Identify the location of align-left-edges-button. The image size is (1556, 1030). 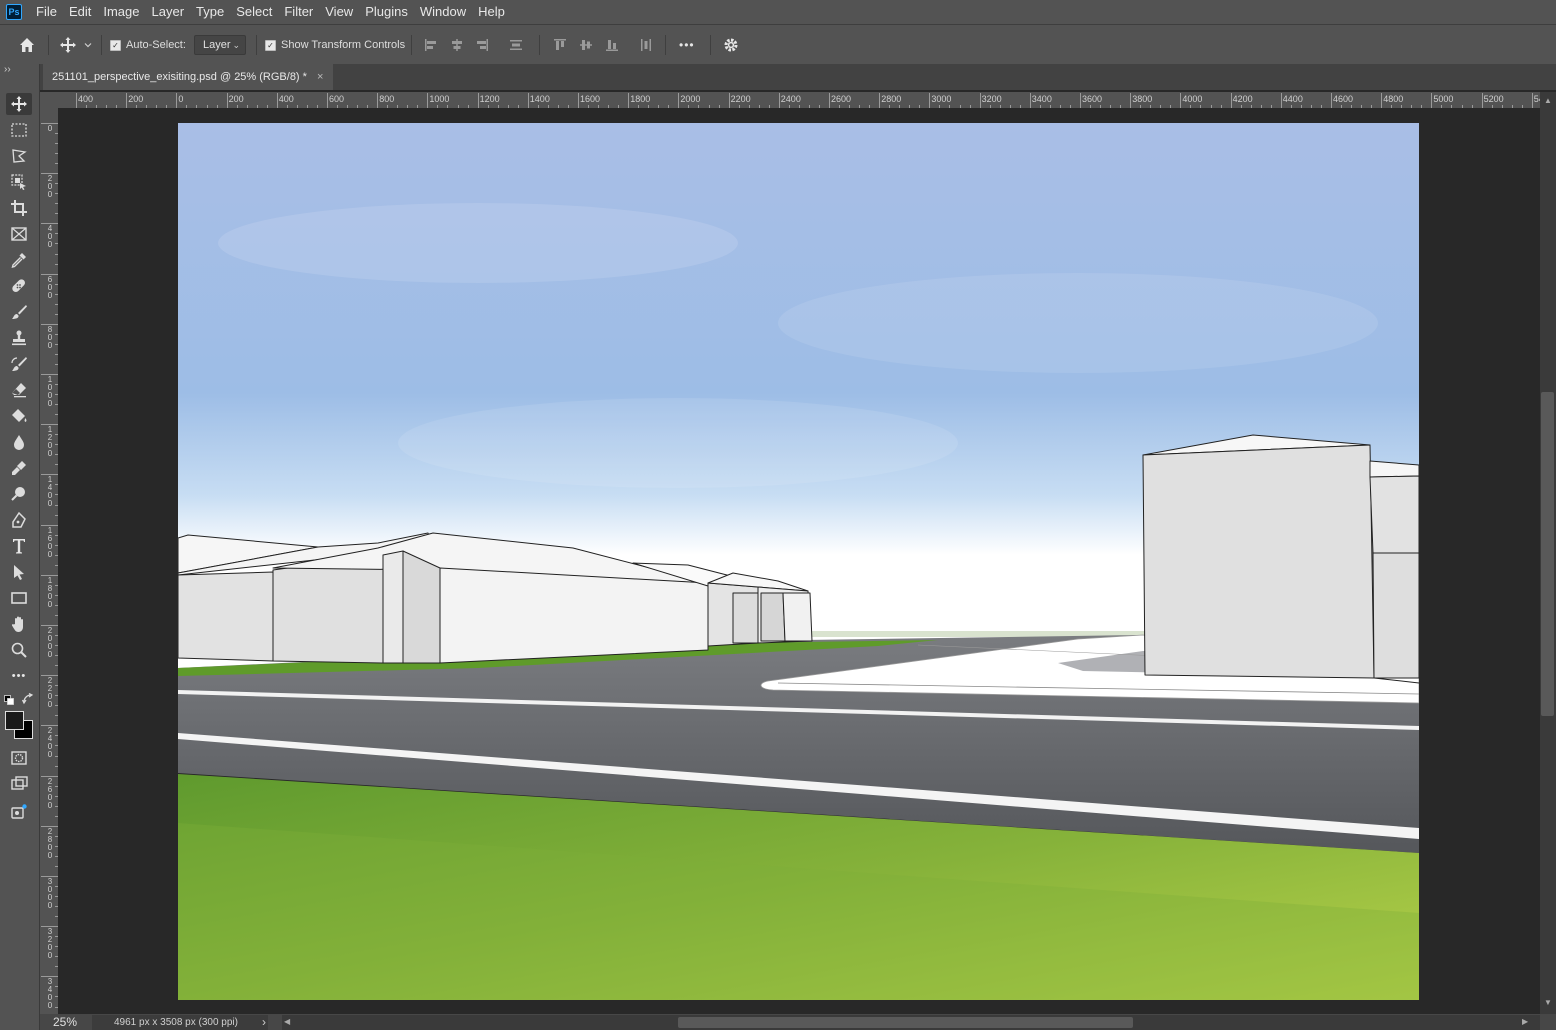
(431, 45).